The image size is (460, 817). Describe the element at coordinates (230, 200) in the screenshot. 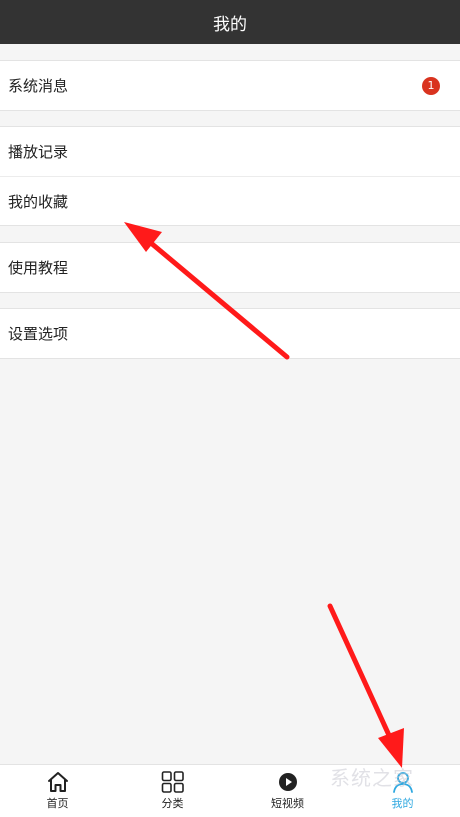

I see `menu-item-my-favorites: 我的收藏` at that location.